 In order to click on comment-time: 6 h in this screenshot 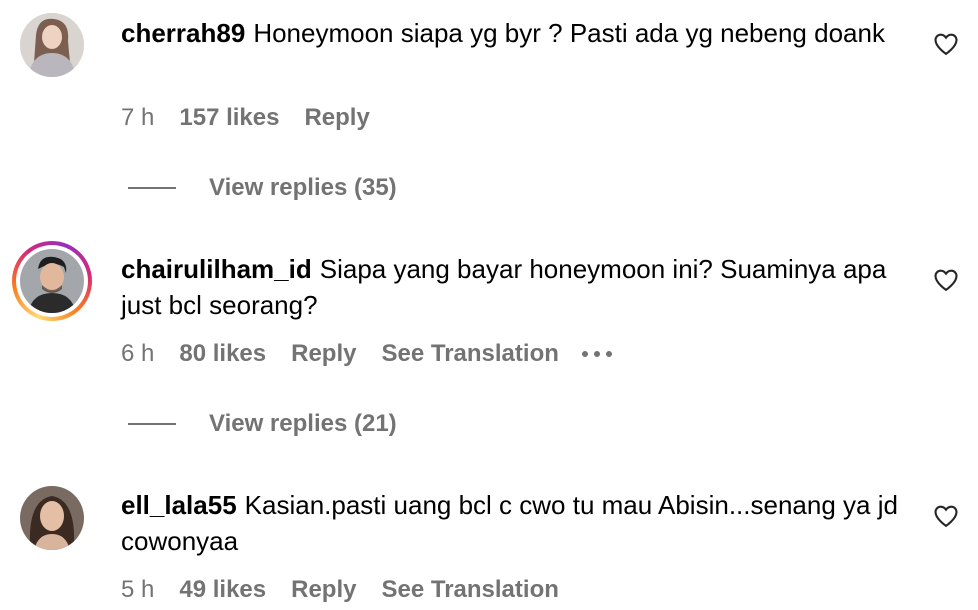, I will do `click(138, 353)`.